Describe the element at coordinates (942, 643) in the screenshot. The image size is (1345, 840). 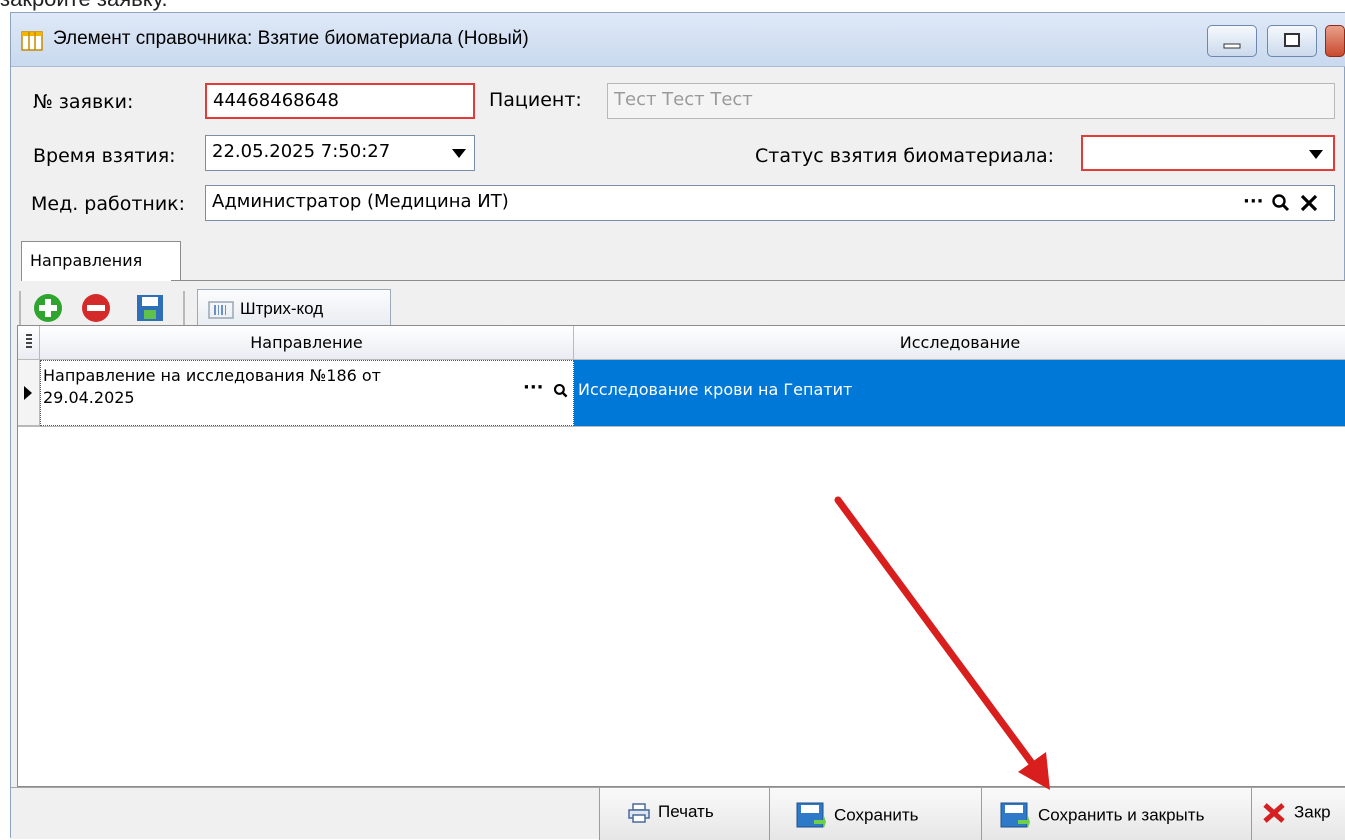
I see `annotation-arrow` at that location.